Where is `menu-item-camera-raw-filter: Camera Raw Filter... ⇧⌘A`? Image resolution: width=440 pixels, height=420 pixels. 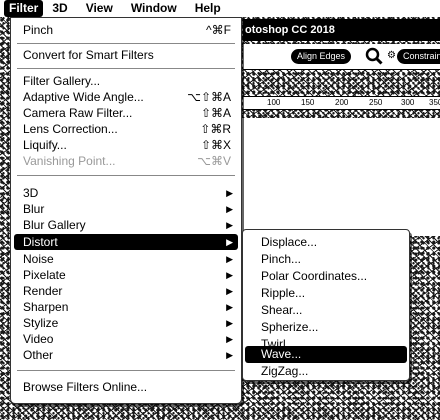
menu-item-camera-raw-filter: Camera Raw Filter... ⇧⌘A is located at coordinates (126, 113).